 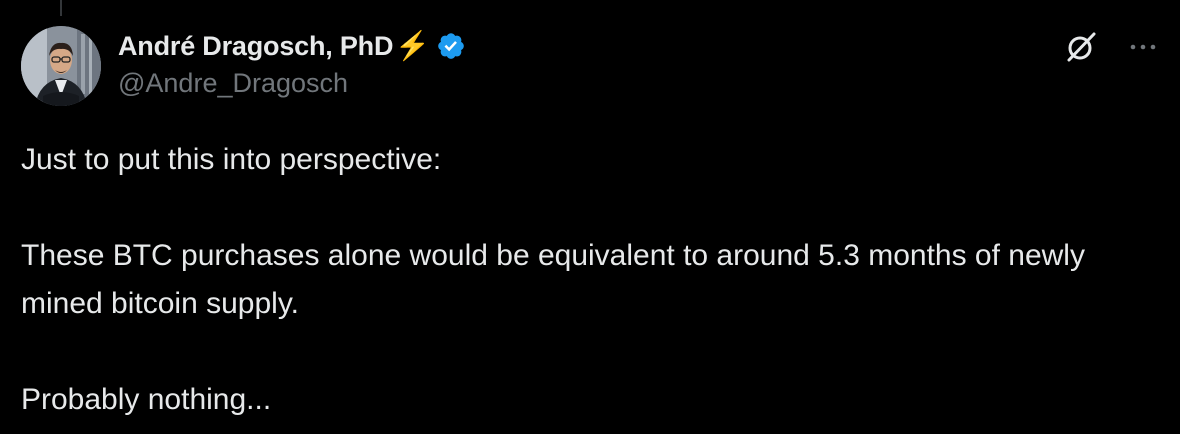 I want to click on author-name-row: André Dragosch, PhD ⚡, so click(x=292, y=46).